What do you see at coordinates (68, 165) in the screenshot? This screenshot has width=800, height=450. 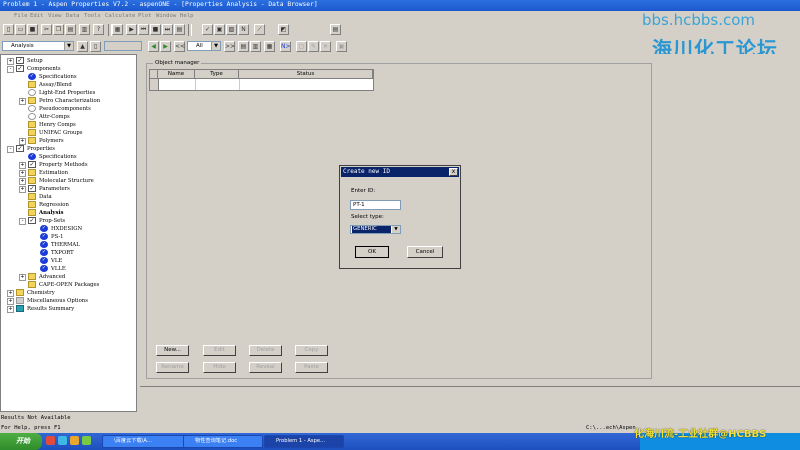 I see `tree-item: + ✓ Property Methods` at bounding box center [68, 165].